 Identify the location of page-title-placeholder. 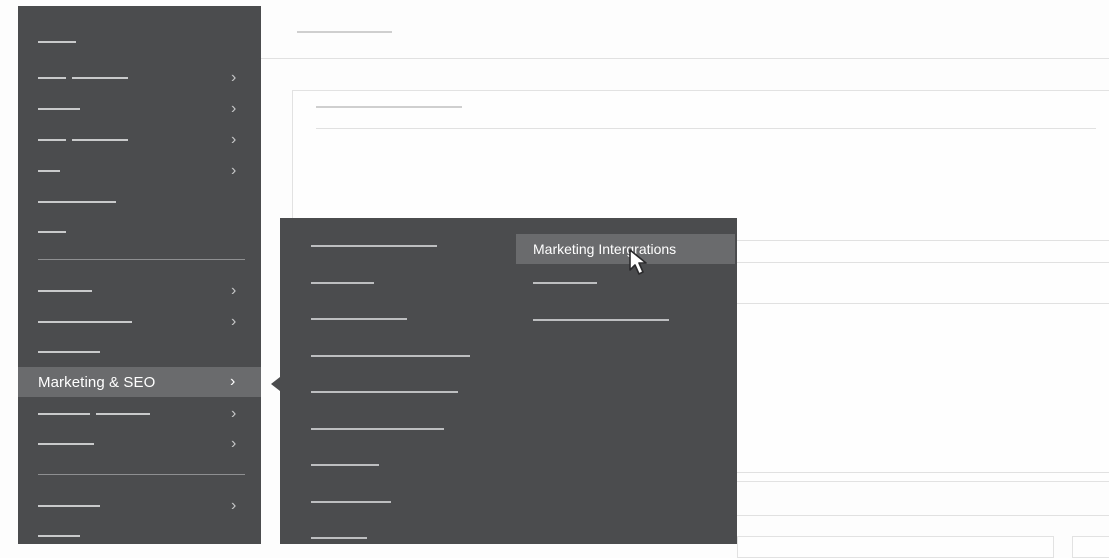
(344, 32).